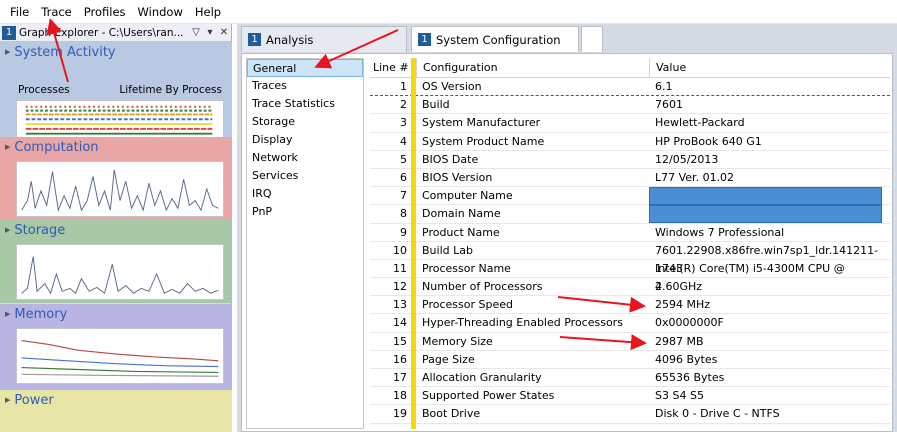  I want to click on tab-overflow-area, so click(592, 39).